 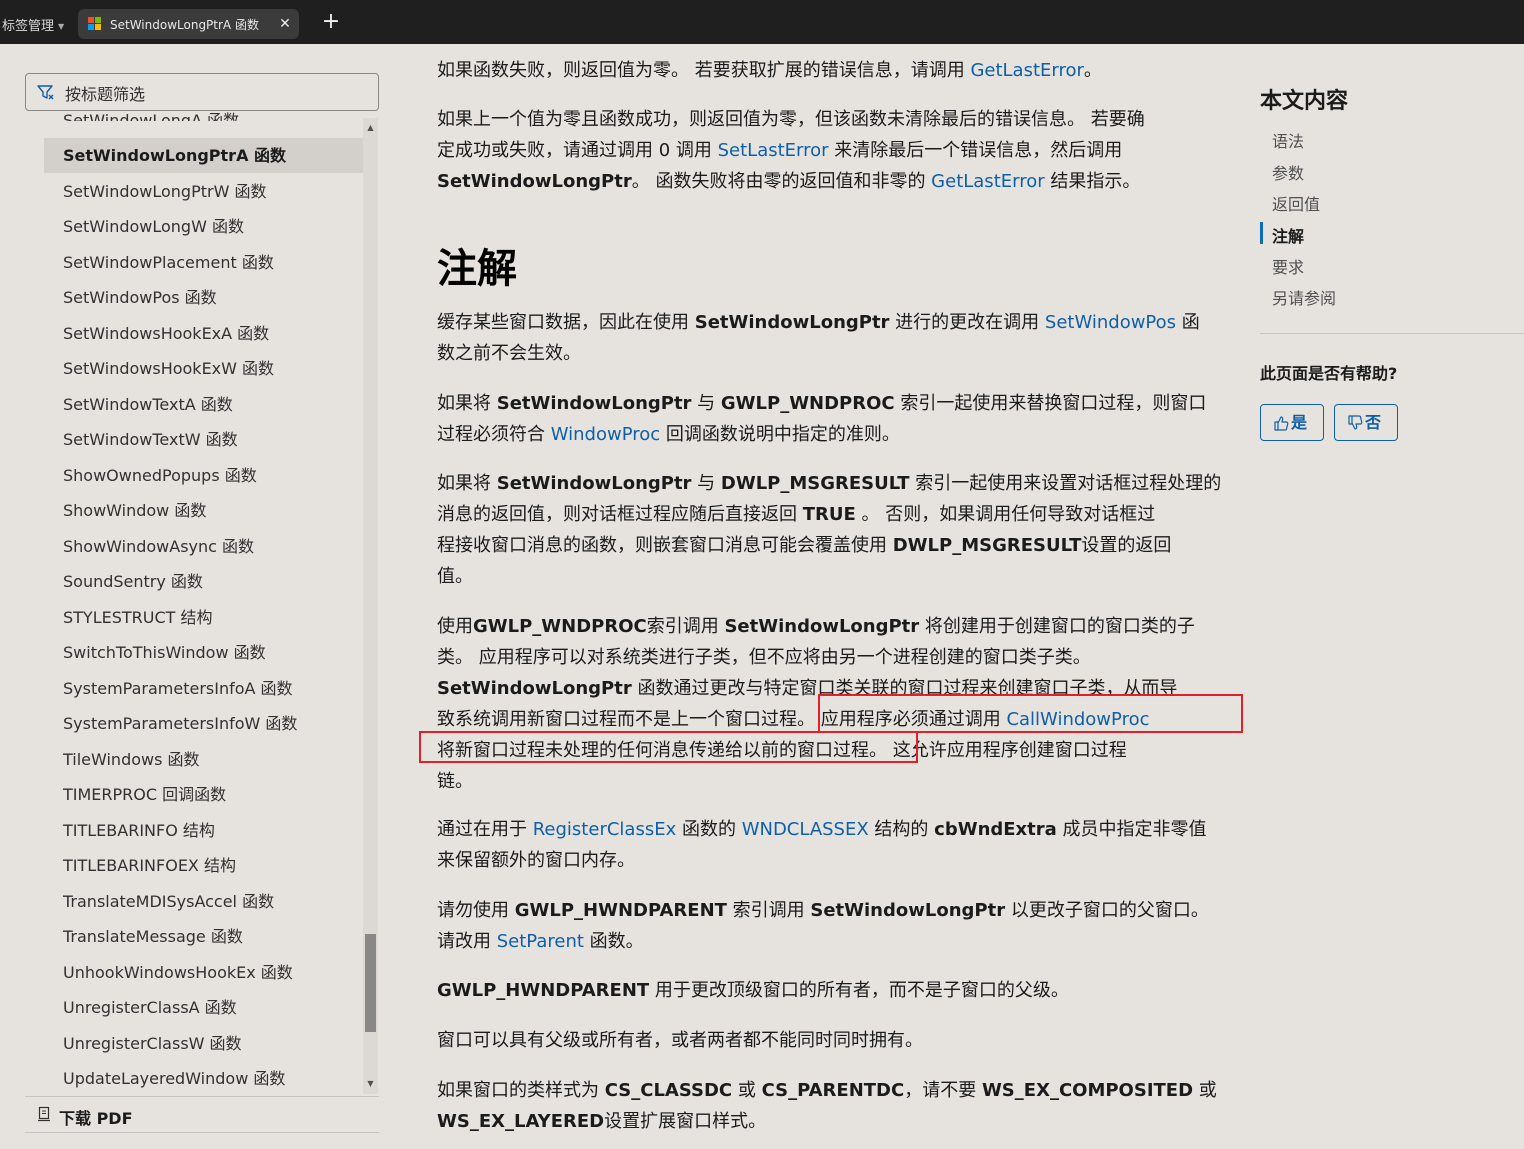 What do you see at coordinates (1110, 322) in the screenshot?
I see `link-setwindowpos: SetWindowPos` at bounding box center [1110, 322].